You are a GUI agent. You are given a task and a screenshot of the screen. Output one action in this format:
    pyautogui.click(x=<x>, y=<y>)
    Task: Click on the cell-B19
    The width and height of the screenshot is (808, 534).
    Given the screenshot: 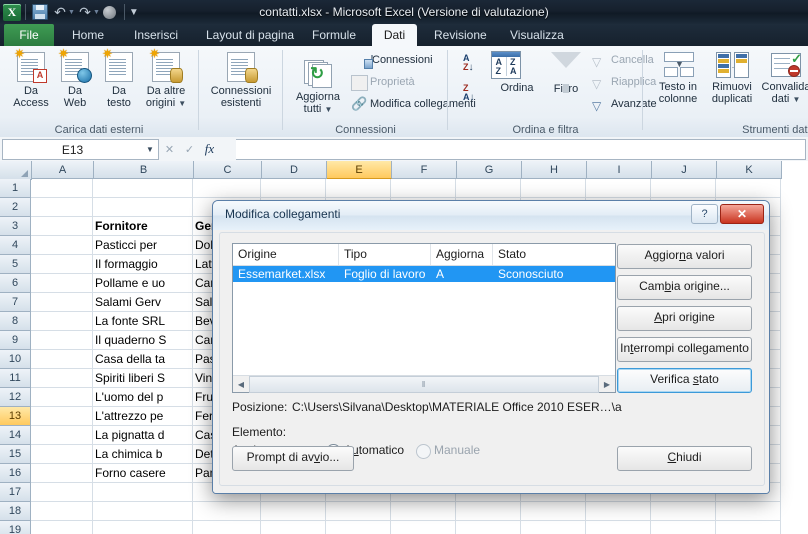 What is the action you would take?
    pyautogui.click(x=143, y=527)
    